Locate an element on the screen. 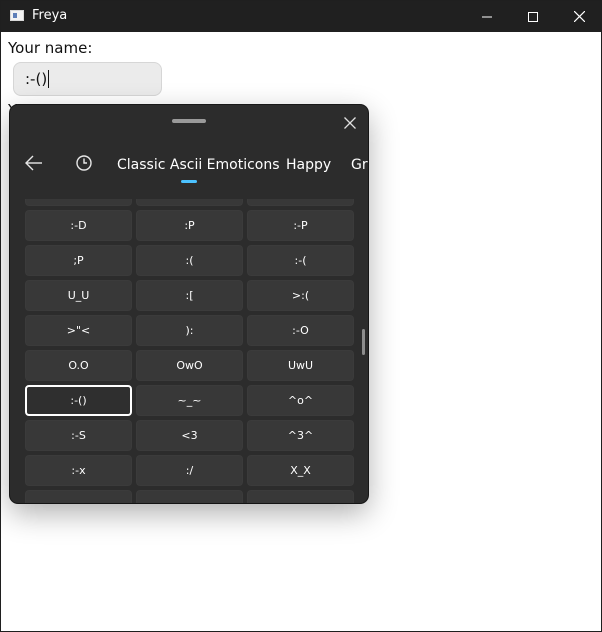 The image size is (602, 632). emoticon-key: OwO is located at coordinates (189, 365).